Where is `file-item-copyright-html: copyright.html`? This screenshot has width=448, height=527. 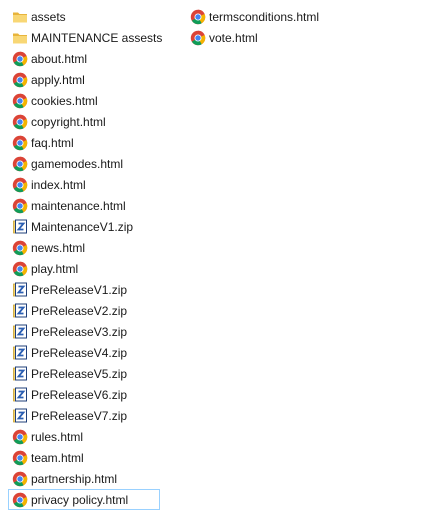
file-item-copyright-html: copyright.html is located at coordinates (84, 121).